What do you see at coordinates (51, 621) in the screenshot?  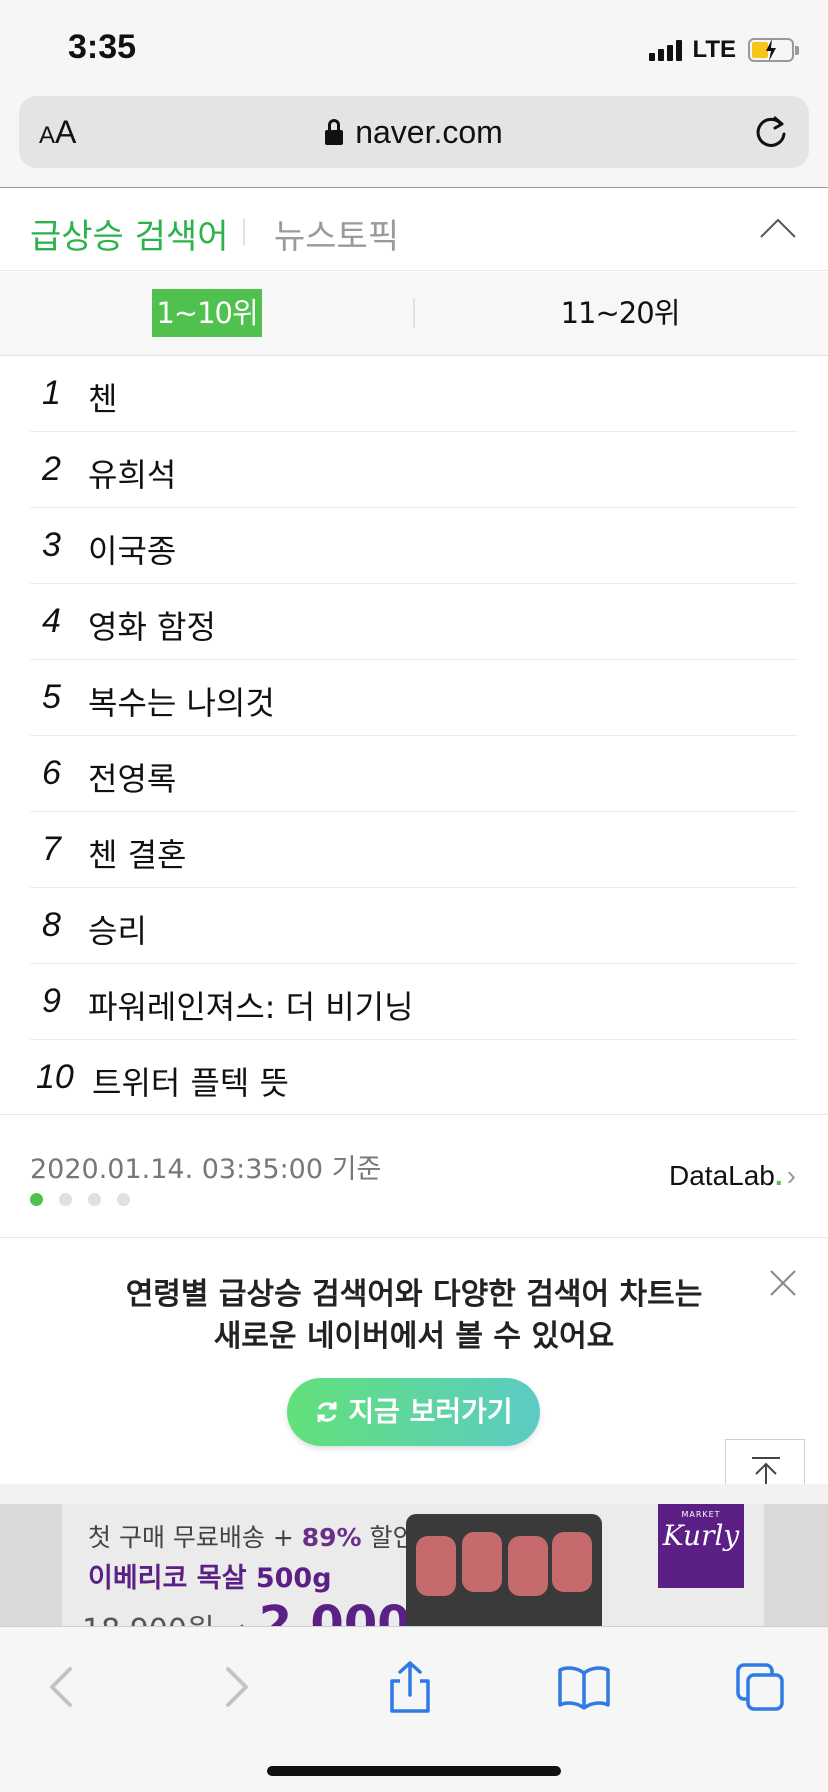 I see `rank-number: 4` at bounding box center [51, 621].